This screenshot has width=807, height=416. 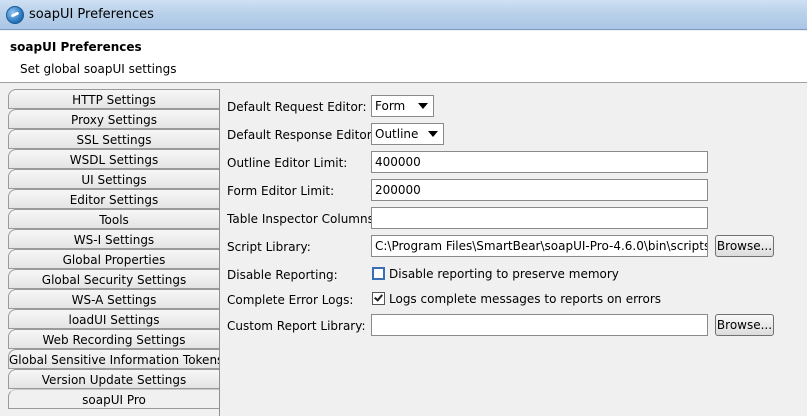 I want to click on complete-error-logs-checkbox, so click(x=378, y=298).